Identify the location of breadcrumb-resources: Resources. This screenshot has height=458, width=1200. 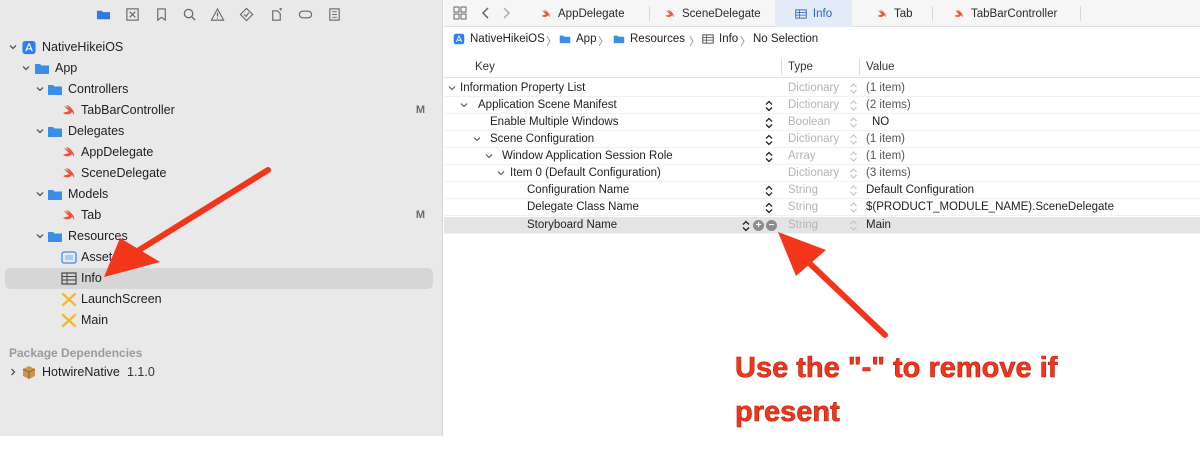
(649, 39).